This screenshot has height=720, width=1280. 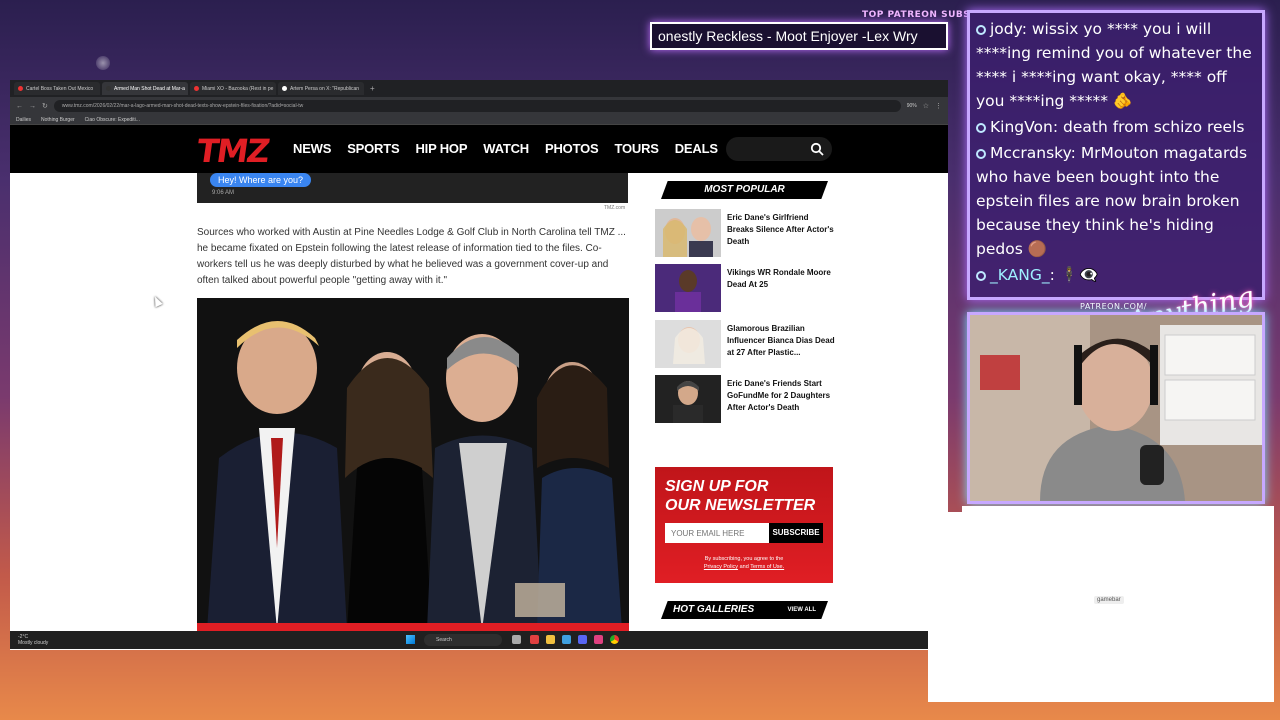 What do you see at coordinates (32, 106) in the screenshot?
I see `forward-icon: →` at bounding box center [32, 106].